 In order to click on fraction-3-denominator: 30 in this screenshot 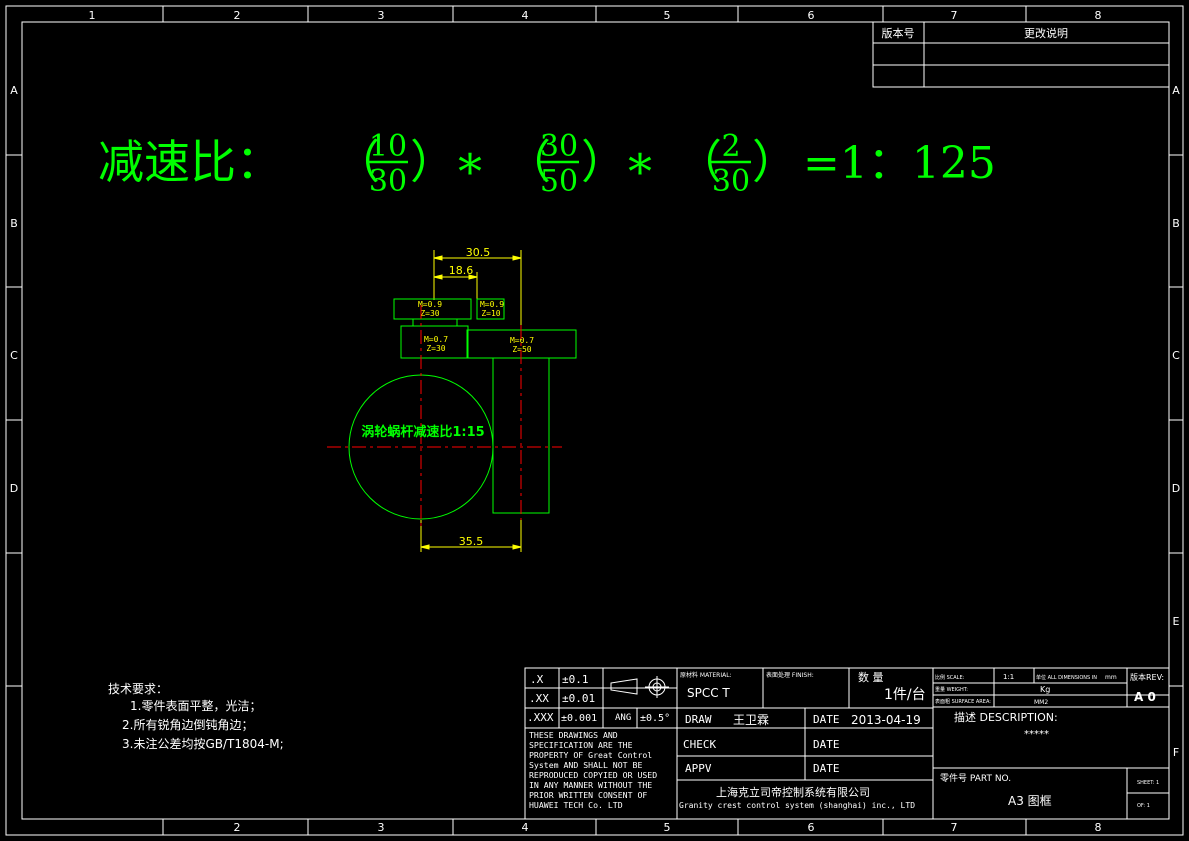, I will do `click(731, 181)`.